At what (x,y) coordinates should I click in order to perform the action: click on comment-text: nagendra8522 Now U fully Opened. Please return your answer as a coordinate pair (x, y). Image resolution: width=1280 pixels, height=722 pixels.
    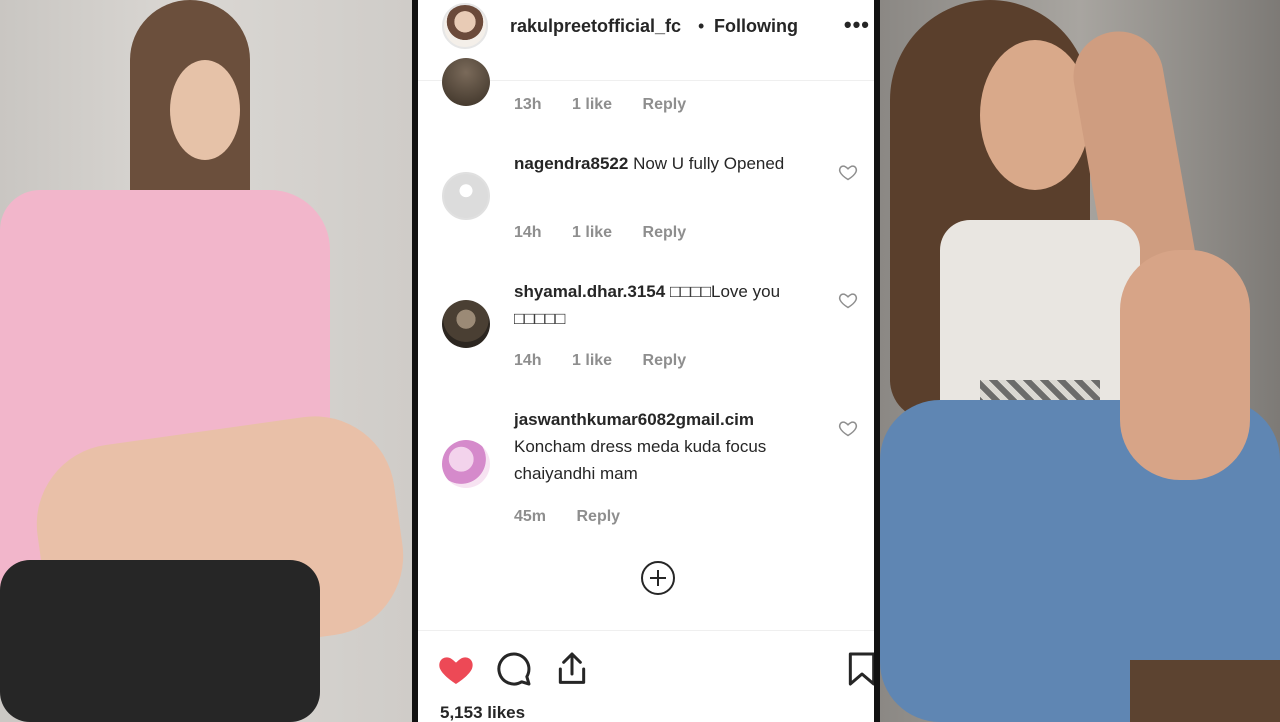
    Looking at the image, I should click on (664, 163).